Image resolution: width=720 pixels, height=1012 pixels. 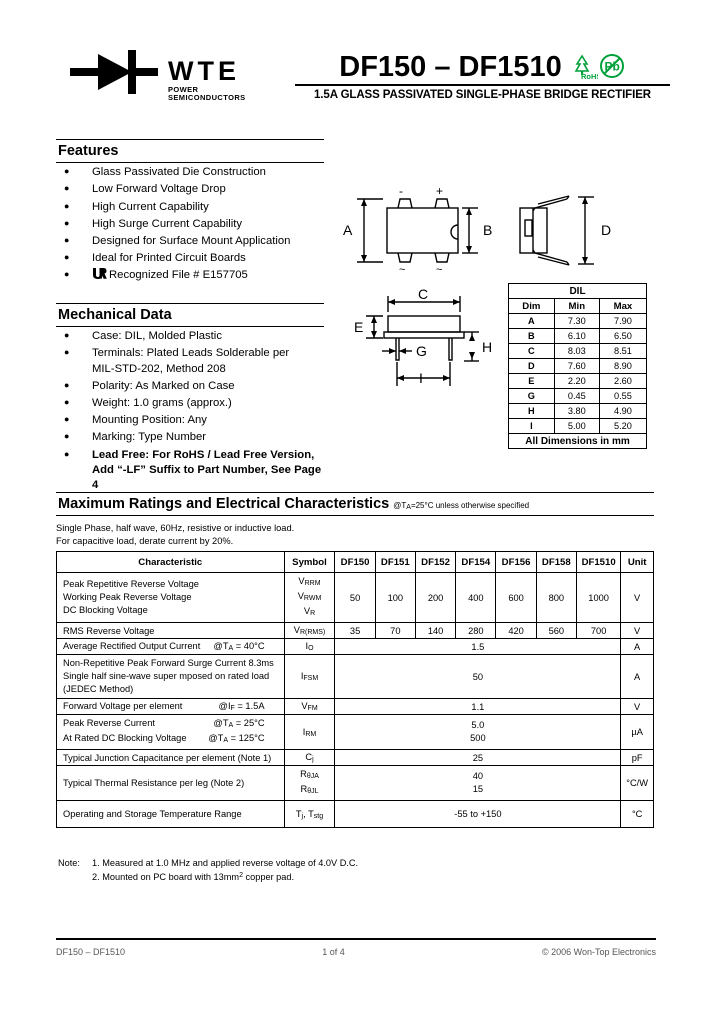 I want to click on characteristic-line: (JEDEC Method), so click(x=98, y=689).